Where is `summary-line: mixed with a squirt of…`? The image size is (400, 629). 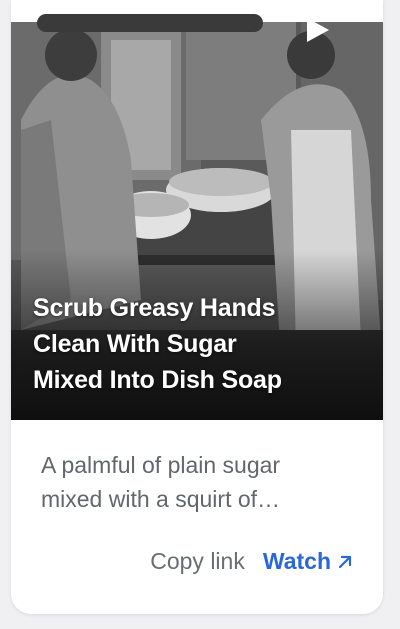 summary-line: mixed with a squirt of… is located at coordinates (161, 499).